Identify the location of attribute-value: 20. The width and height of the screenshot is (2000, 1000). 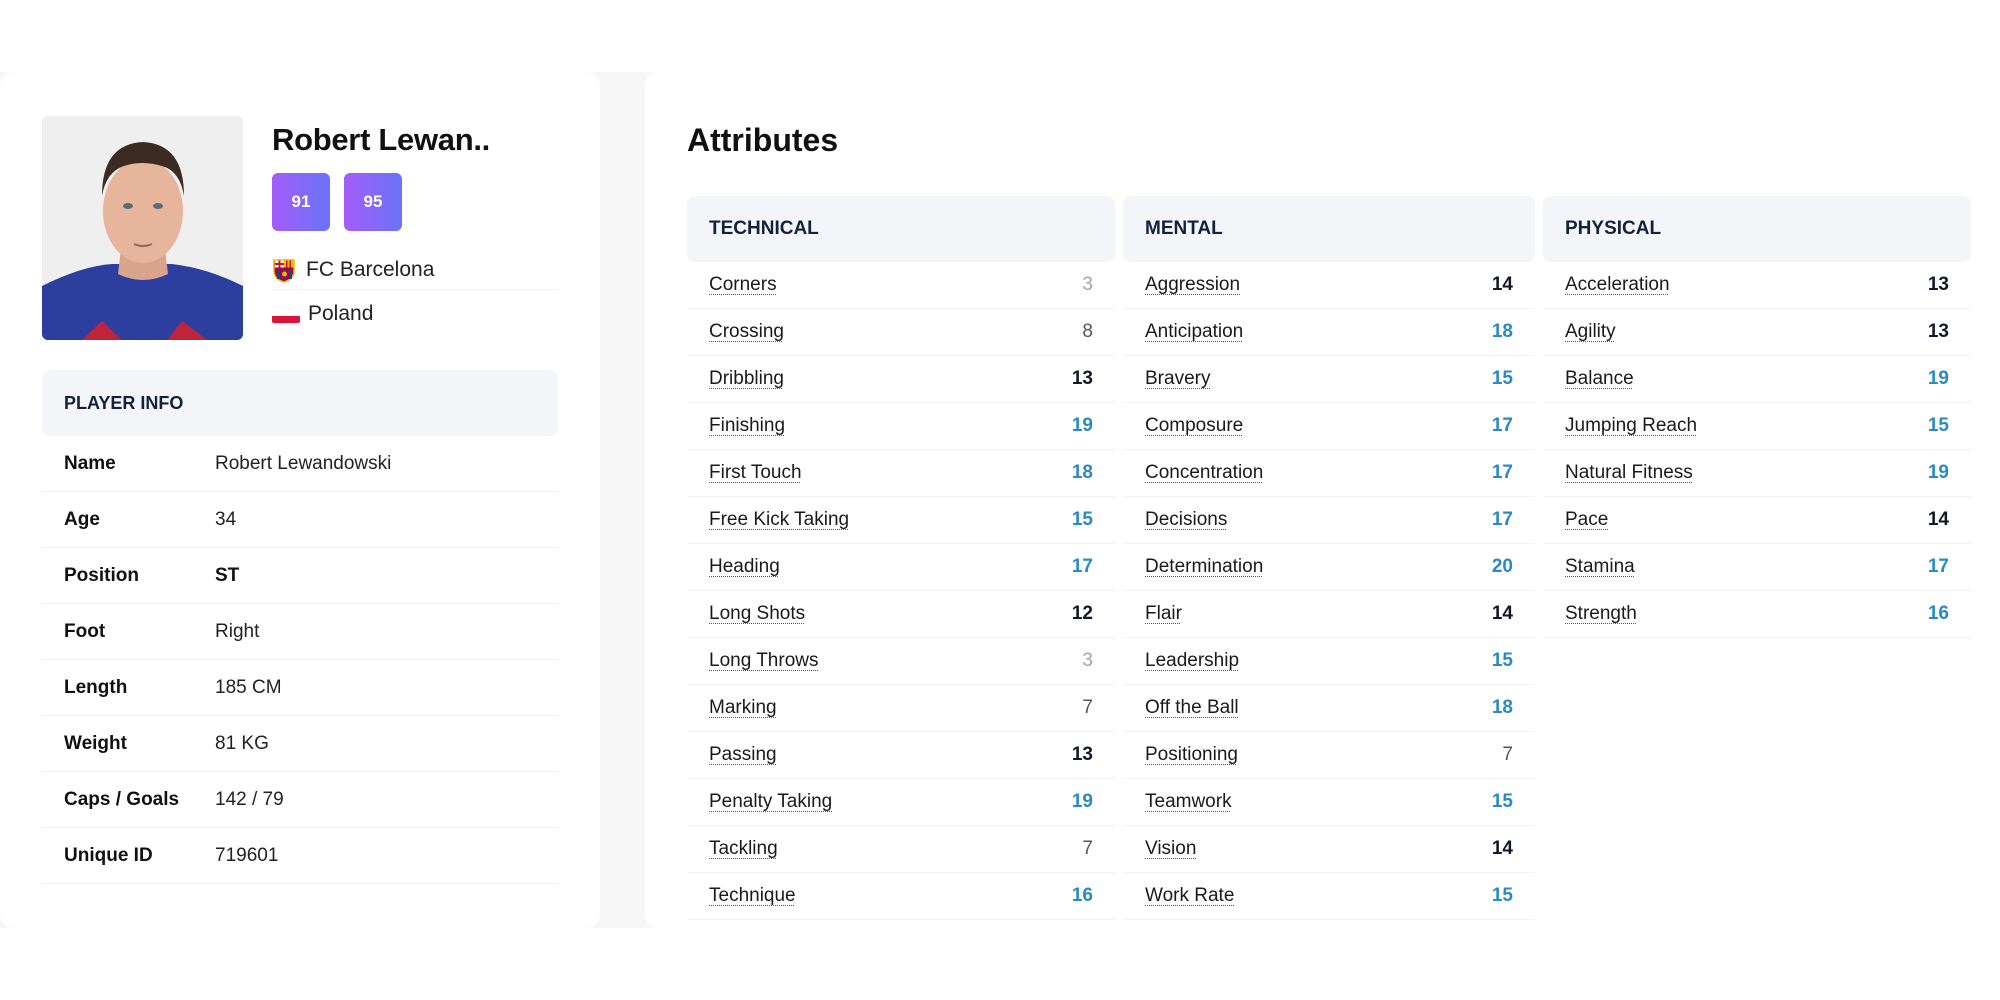
(1502, 566).